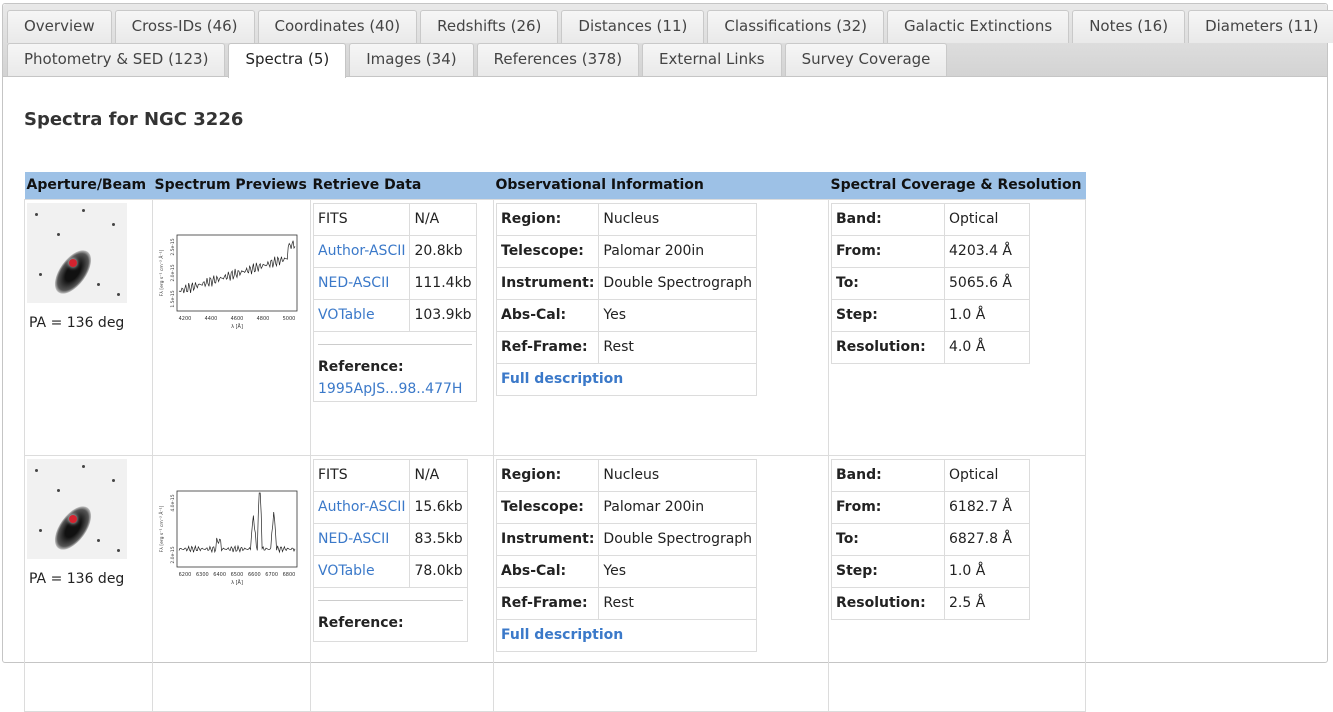  What do you see at coordinates (185, 319) in the screenshot?
I see `x-tick-label: 4200` at bounding box center [185, 319].